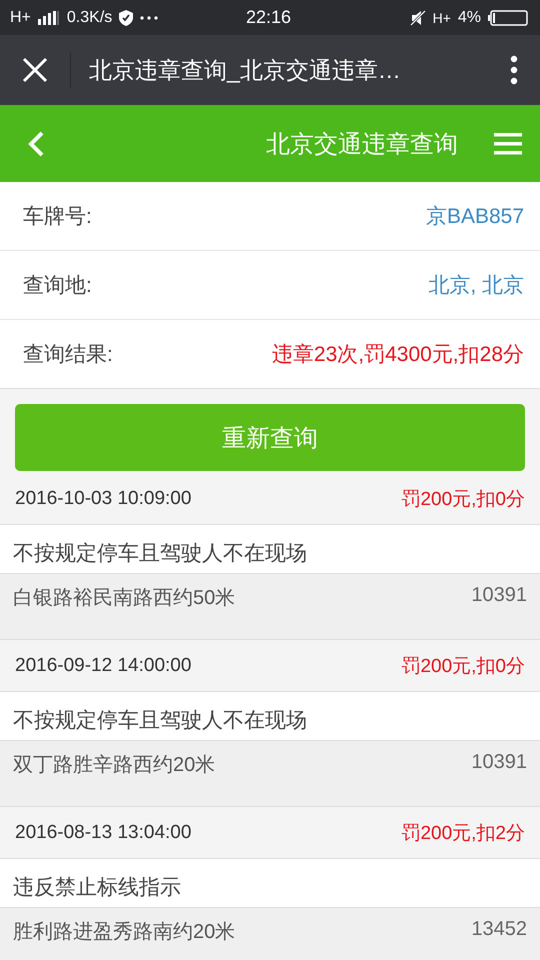 This screenshot has height=960, width=540. What do you see at coordinates (35, 70) in the screenshot?
I see `close-icon` at bounding box center [35, 70].